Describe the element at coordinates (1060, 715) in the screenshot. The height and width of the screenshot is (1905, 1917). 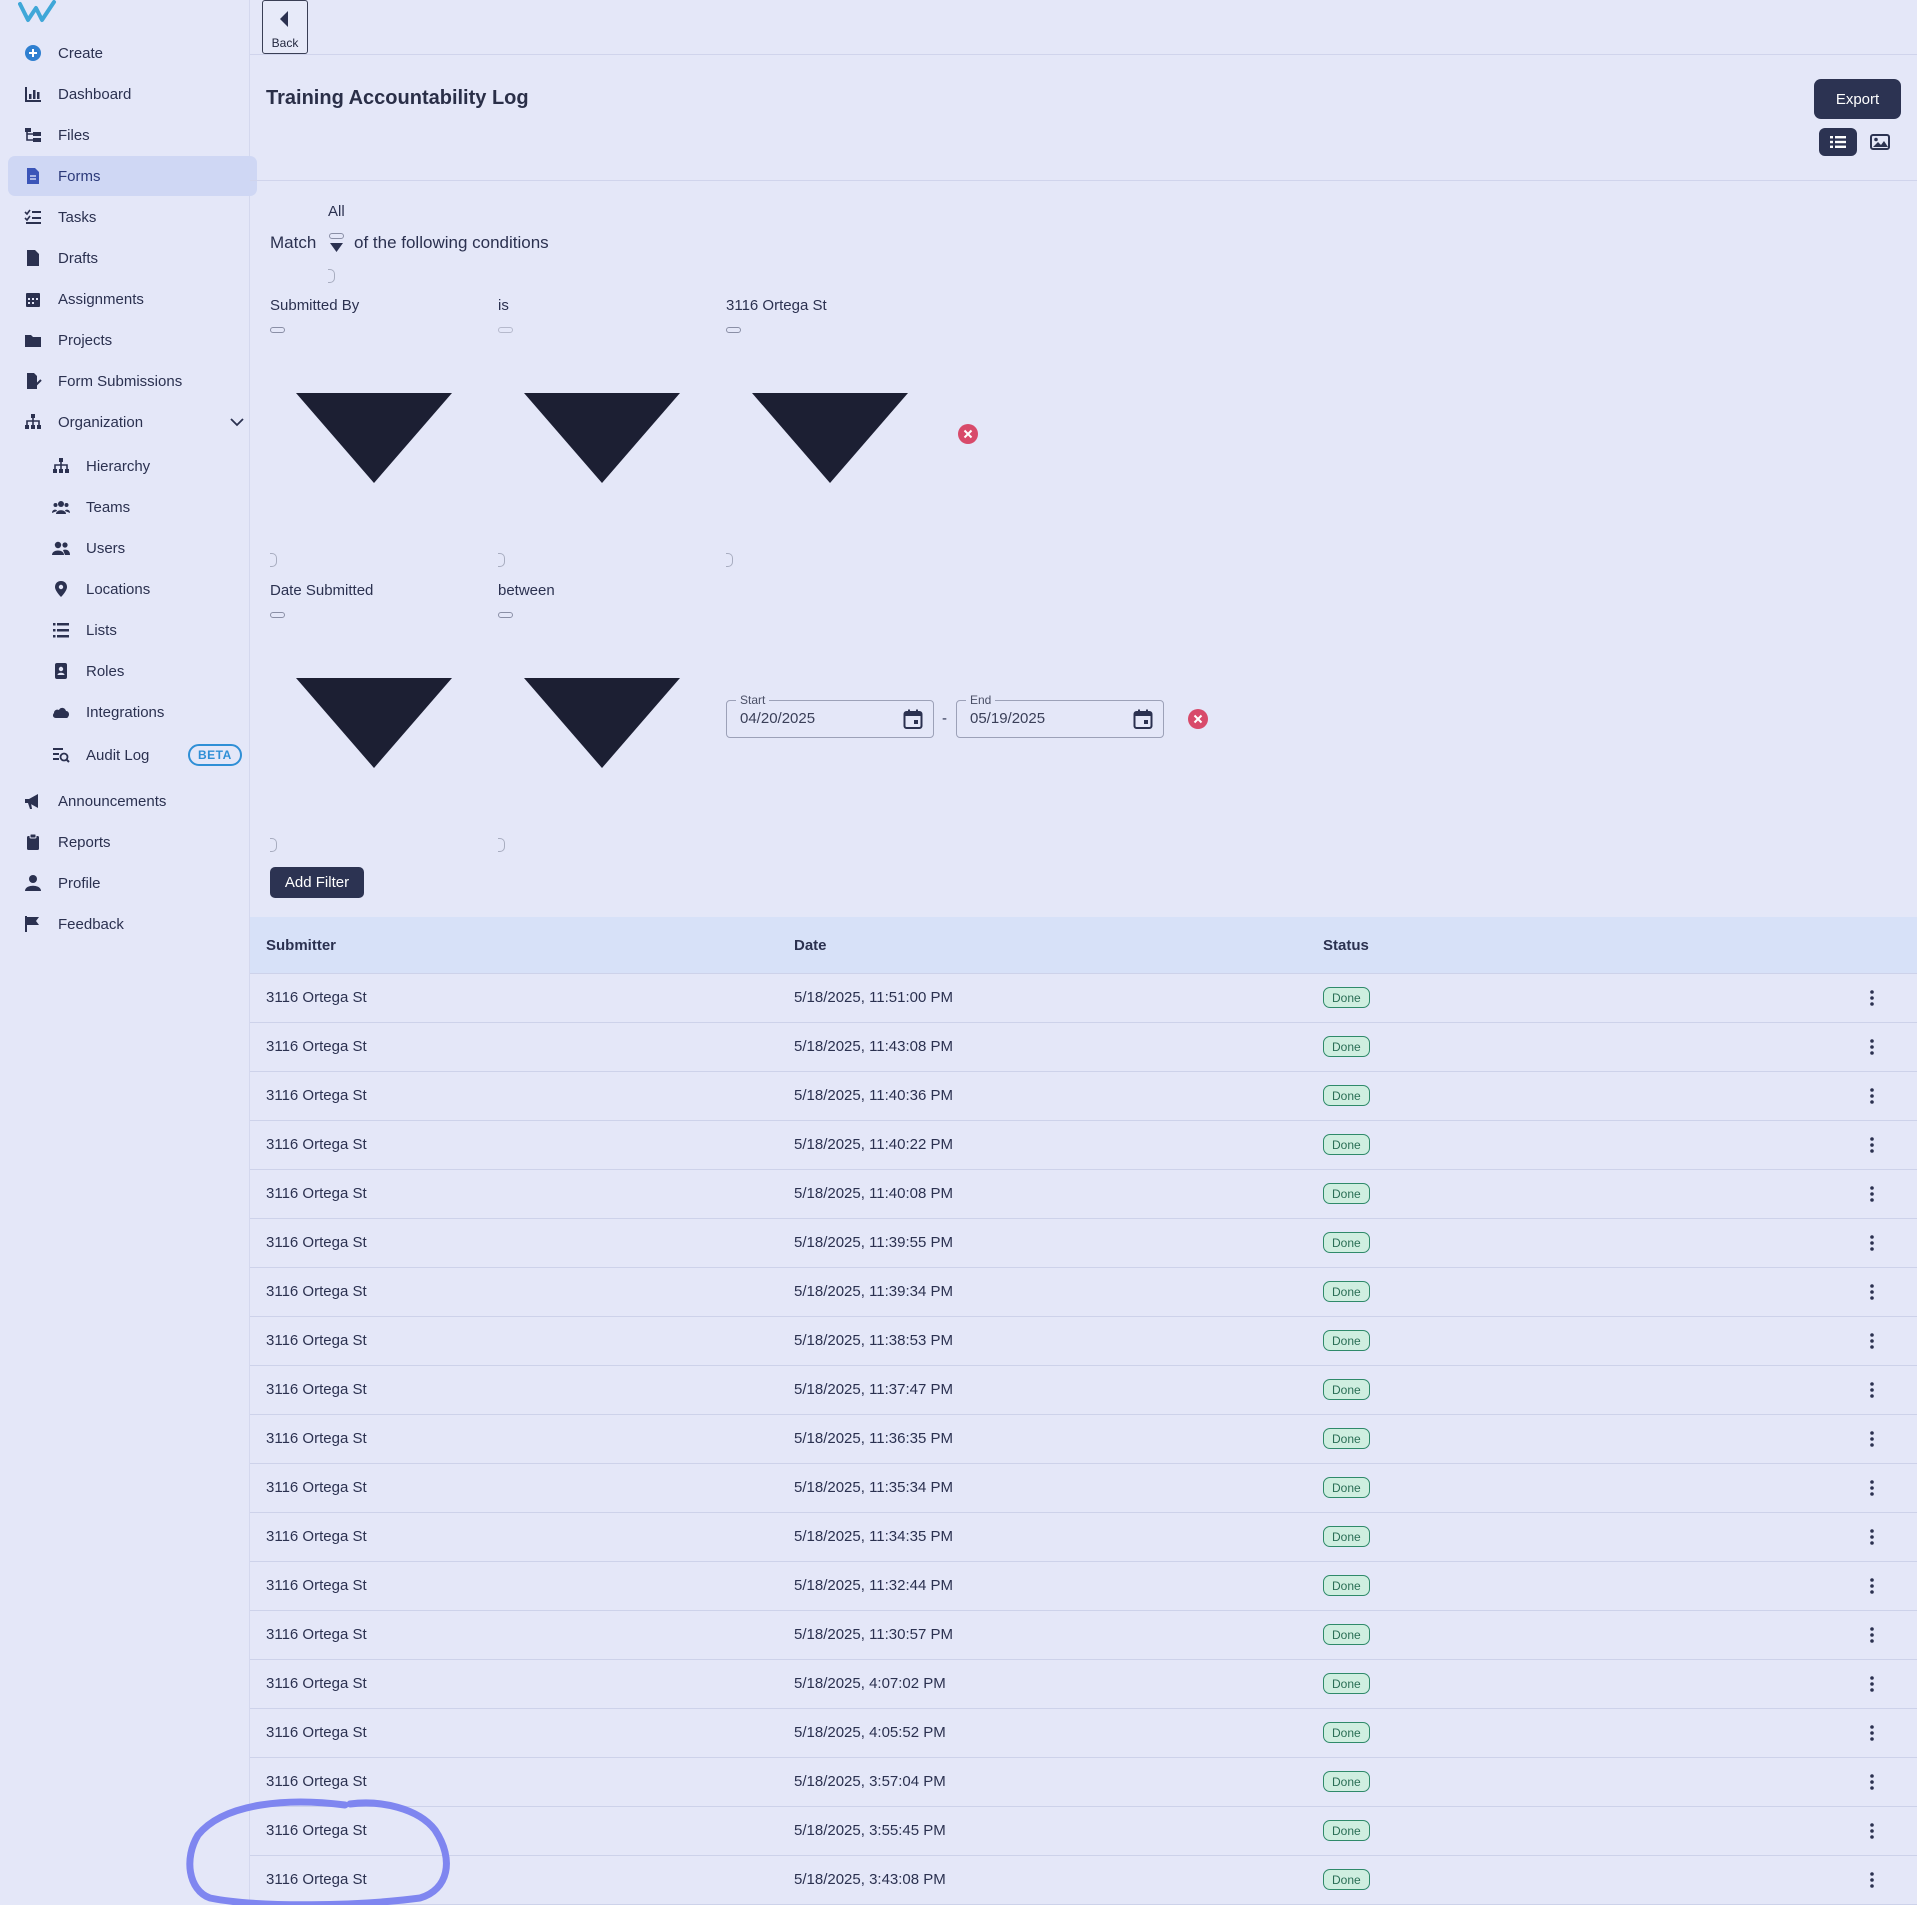
I see `end-date-field: End 05/19/2025` at that location.